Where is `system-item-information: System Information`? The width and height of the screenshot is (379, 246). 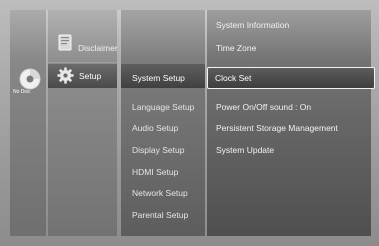 system-item-information: System Information is located at coordinates (252, 25).